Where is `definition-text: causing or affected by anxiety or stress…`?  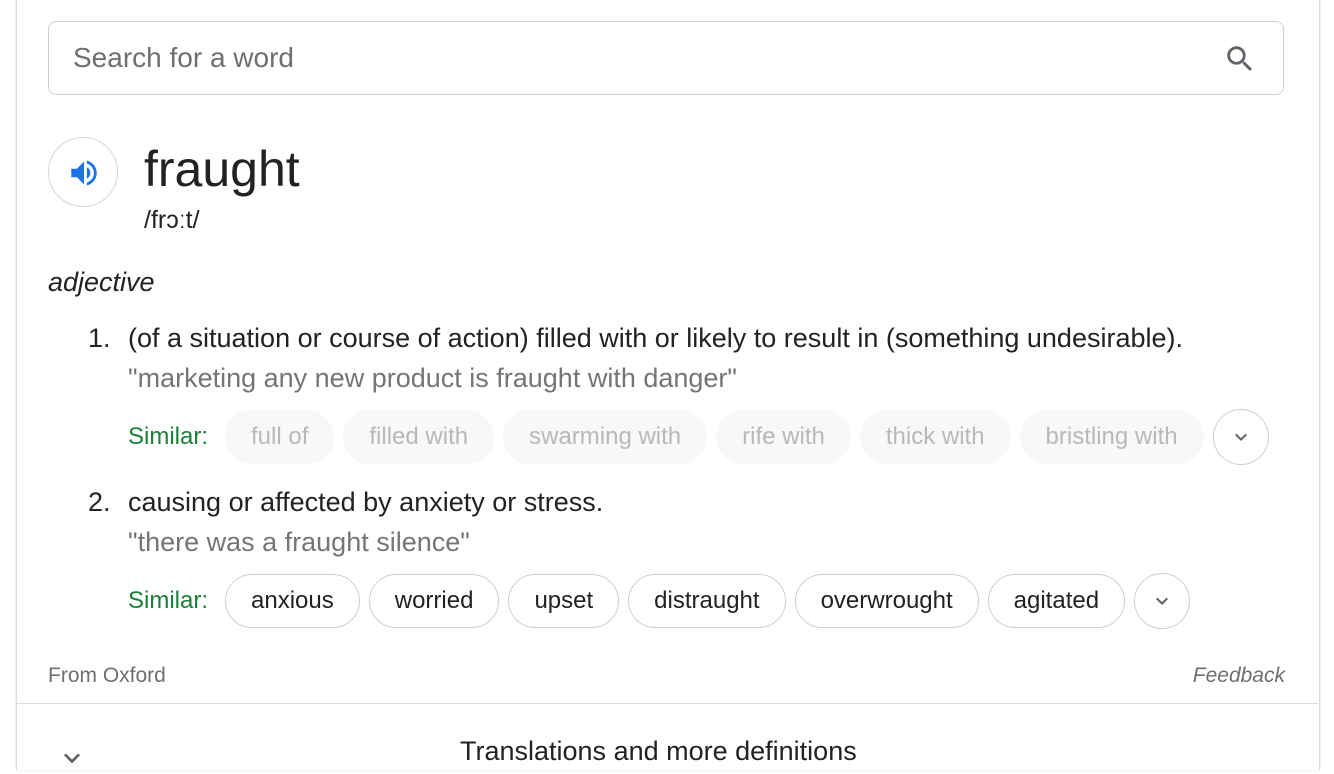
definition-text: causing or affected by anxiety or stress… is located at coordinates (366, 502).